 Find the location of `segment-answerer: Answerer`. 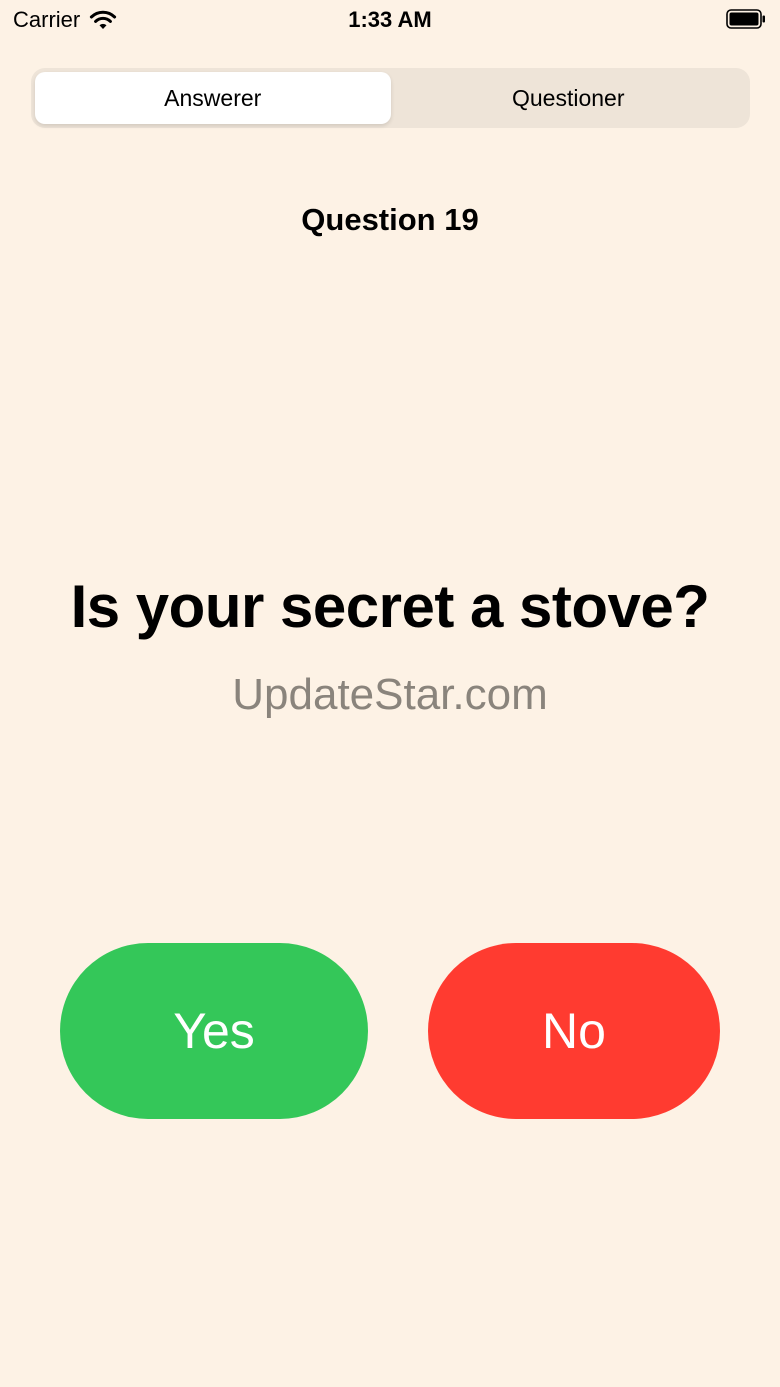

segment-answerer: Answerer is located at coordinates (213, 98).